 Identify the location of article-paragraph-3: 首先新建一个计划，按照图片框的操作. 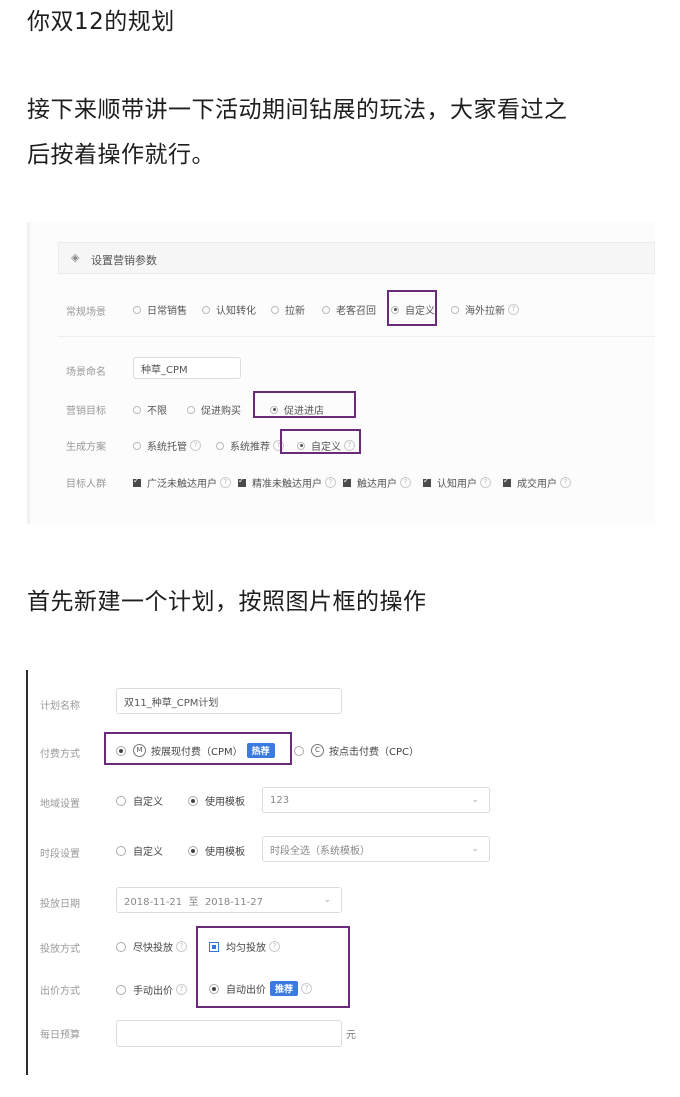
(227, 602).